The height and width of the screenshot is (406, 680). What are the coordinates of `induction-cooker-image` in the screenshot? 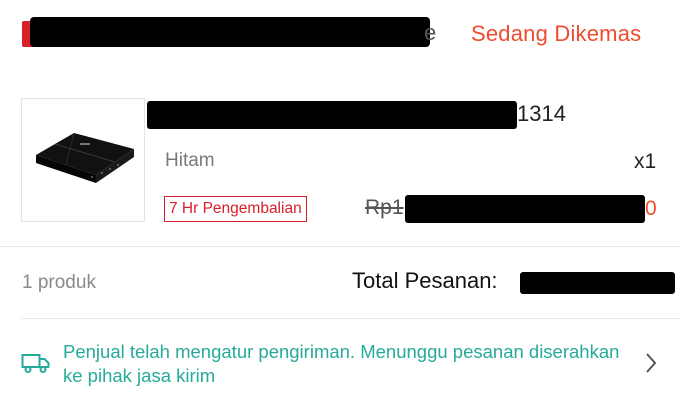 It's located at (85, 157).